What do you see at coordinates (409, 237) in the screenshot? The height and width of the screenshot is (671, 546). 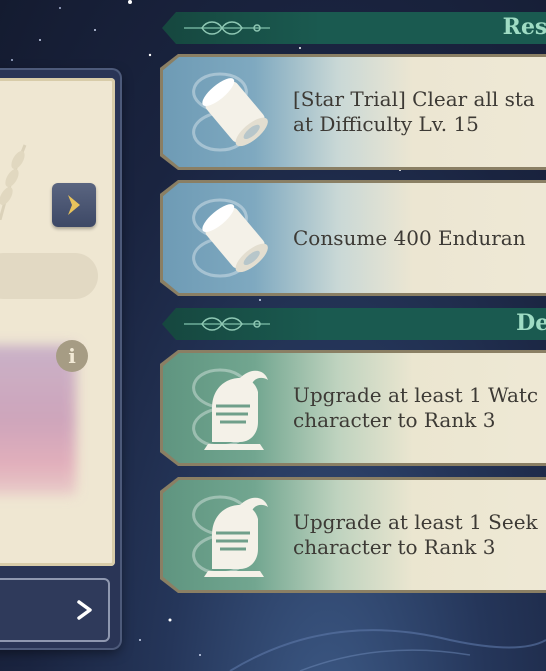 I see `task-text-line-1: Consume 400 Enduran` at bounding box center [409, 237].